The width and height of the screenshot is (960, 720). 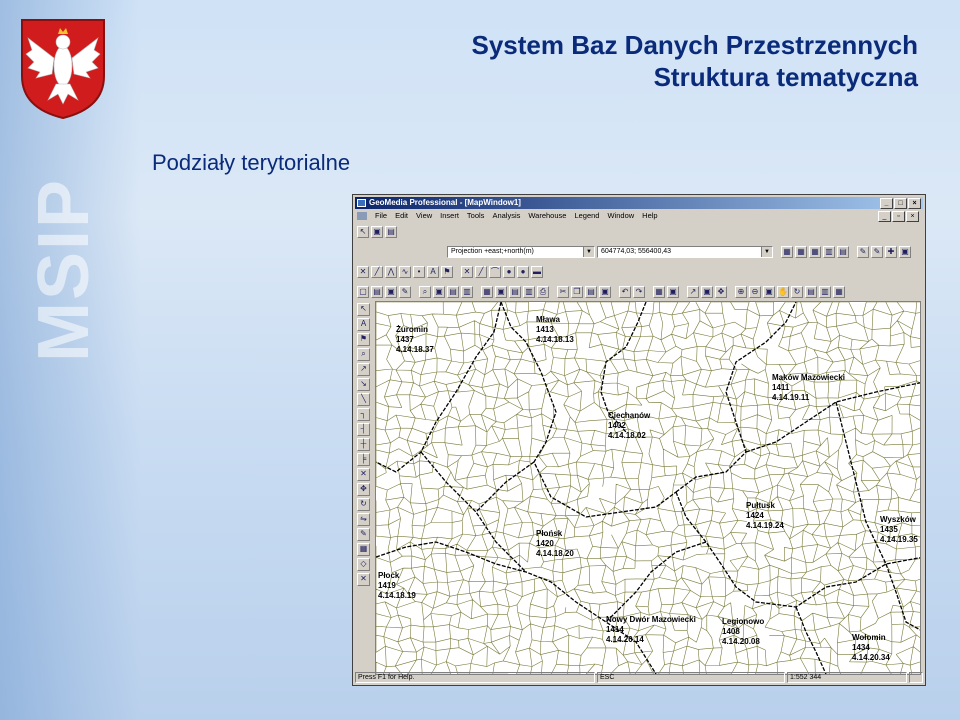 I want to click on fit-all-icon: ▣, so click(x=769, y=292).